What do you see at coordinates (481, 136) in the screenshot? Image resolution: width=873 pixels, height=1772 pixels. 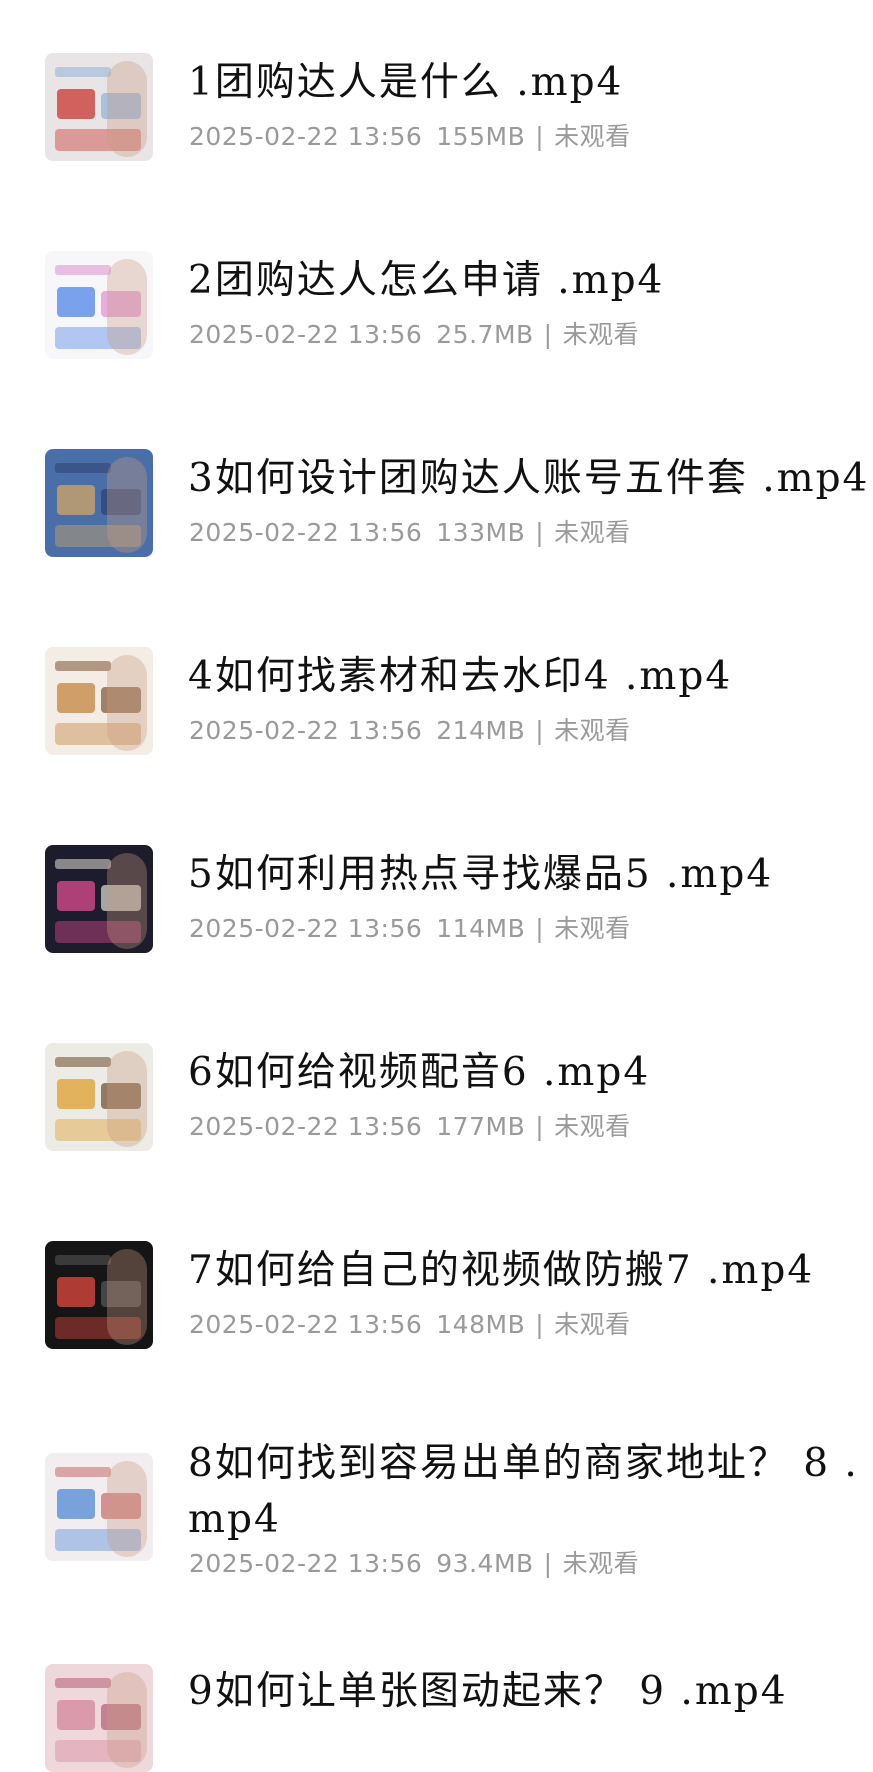 I see `video-size: 155MB` at bounding box center [481, 136].